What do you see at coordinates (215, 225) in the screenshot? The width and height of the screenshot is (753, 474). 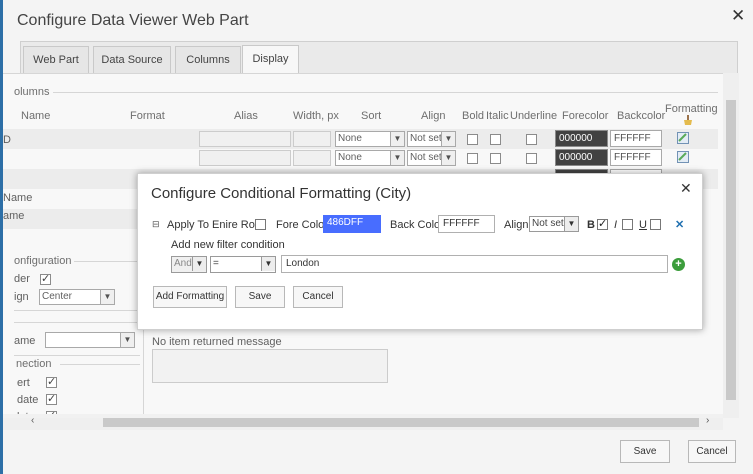 I see `apply-to-row-label: Apply To Enire Row` at bounding box center [215, 225].